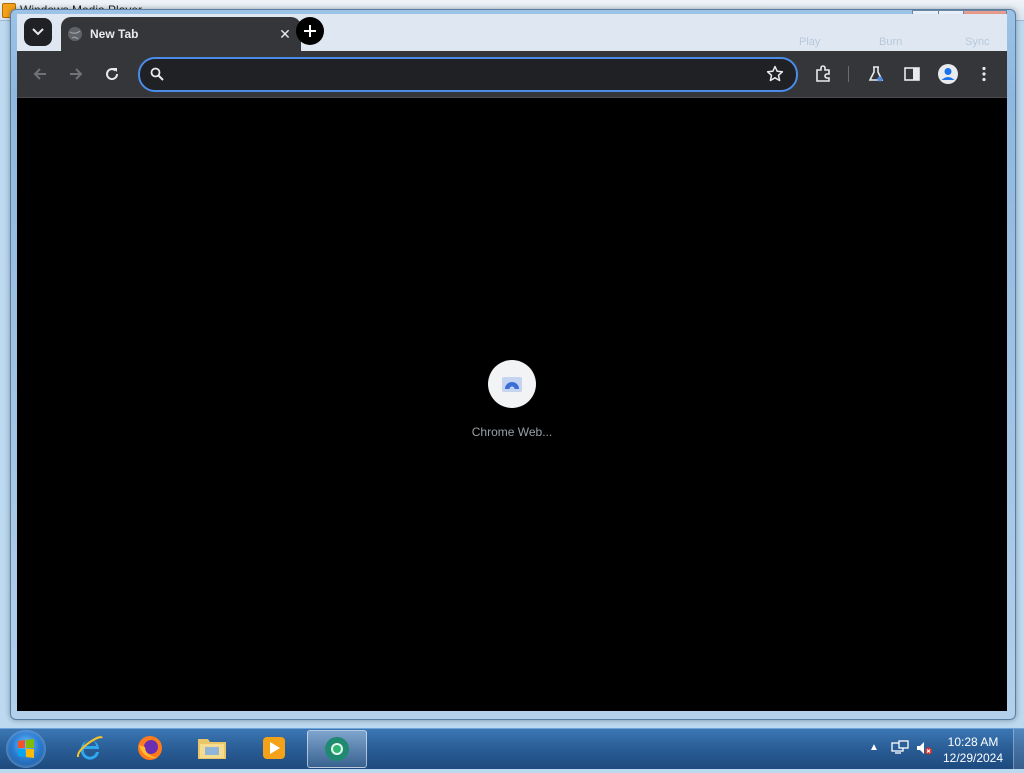 The height and width of the screenshot is (773, 1024). I want to click on reload-icon, so click(112, 74).